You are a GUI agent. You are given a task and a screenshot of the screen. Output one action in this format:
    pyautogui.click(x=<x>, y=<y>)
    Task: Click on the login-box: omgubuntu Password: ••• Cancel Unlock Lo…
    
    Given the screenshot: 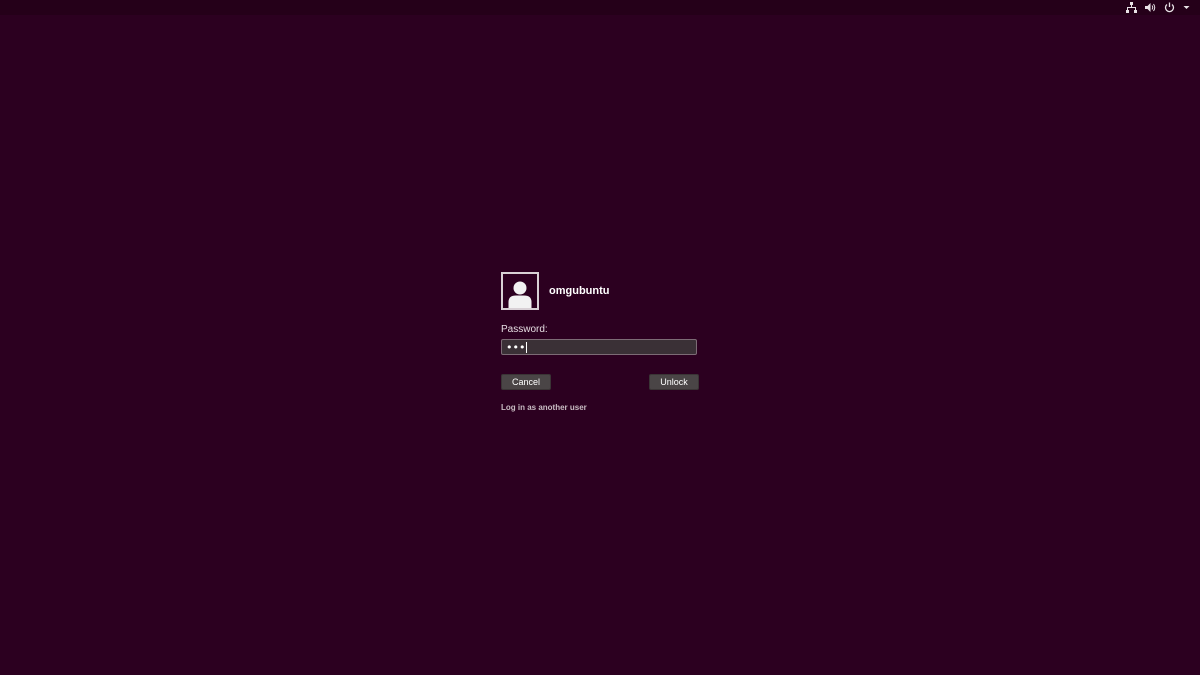 What is the action you would take?
    pyautogui.click(x=600, y=342)
    